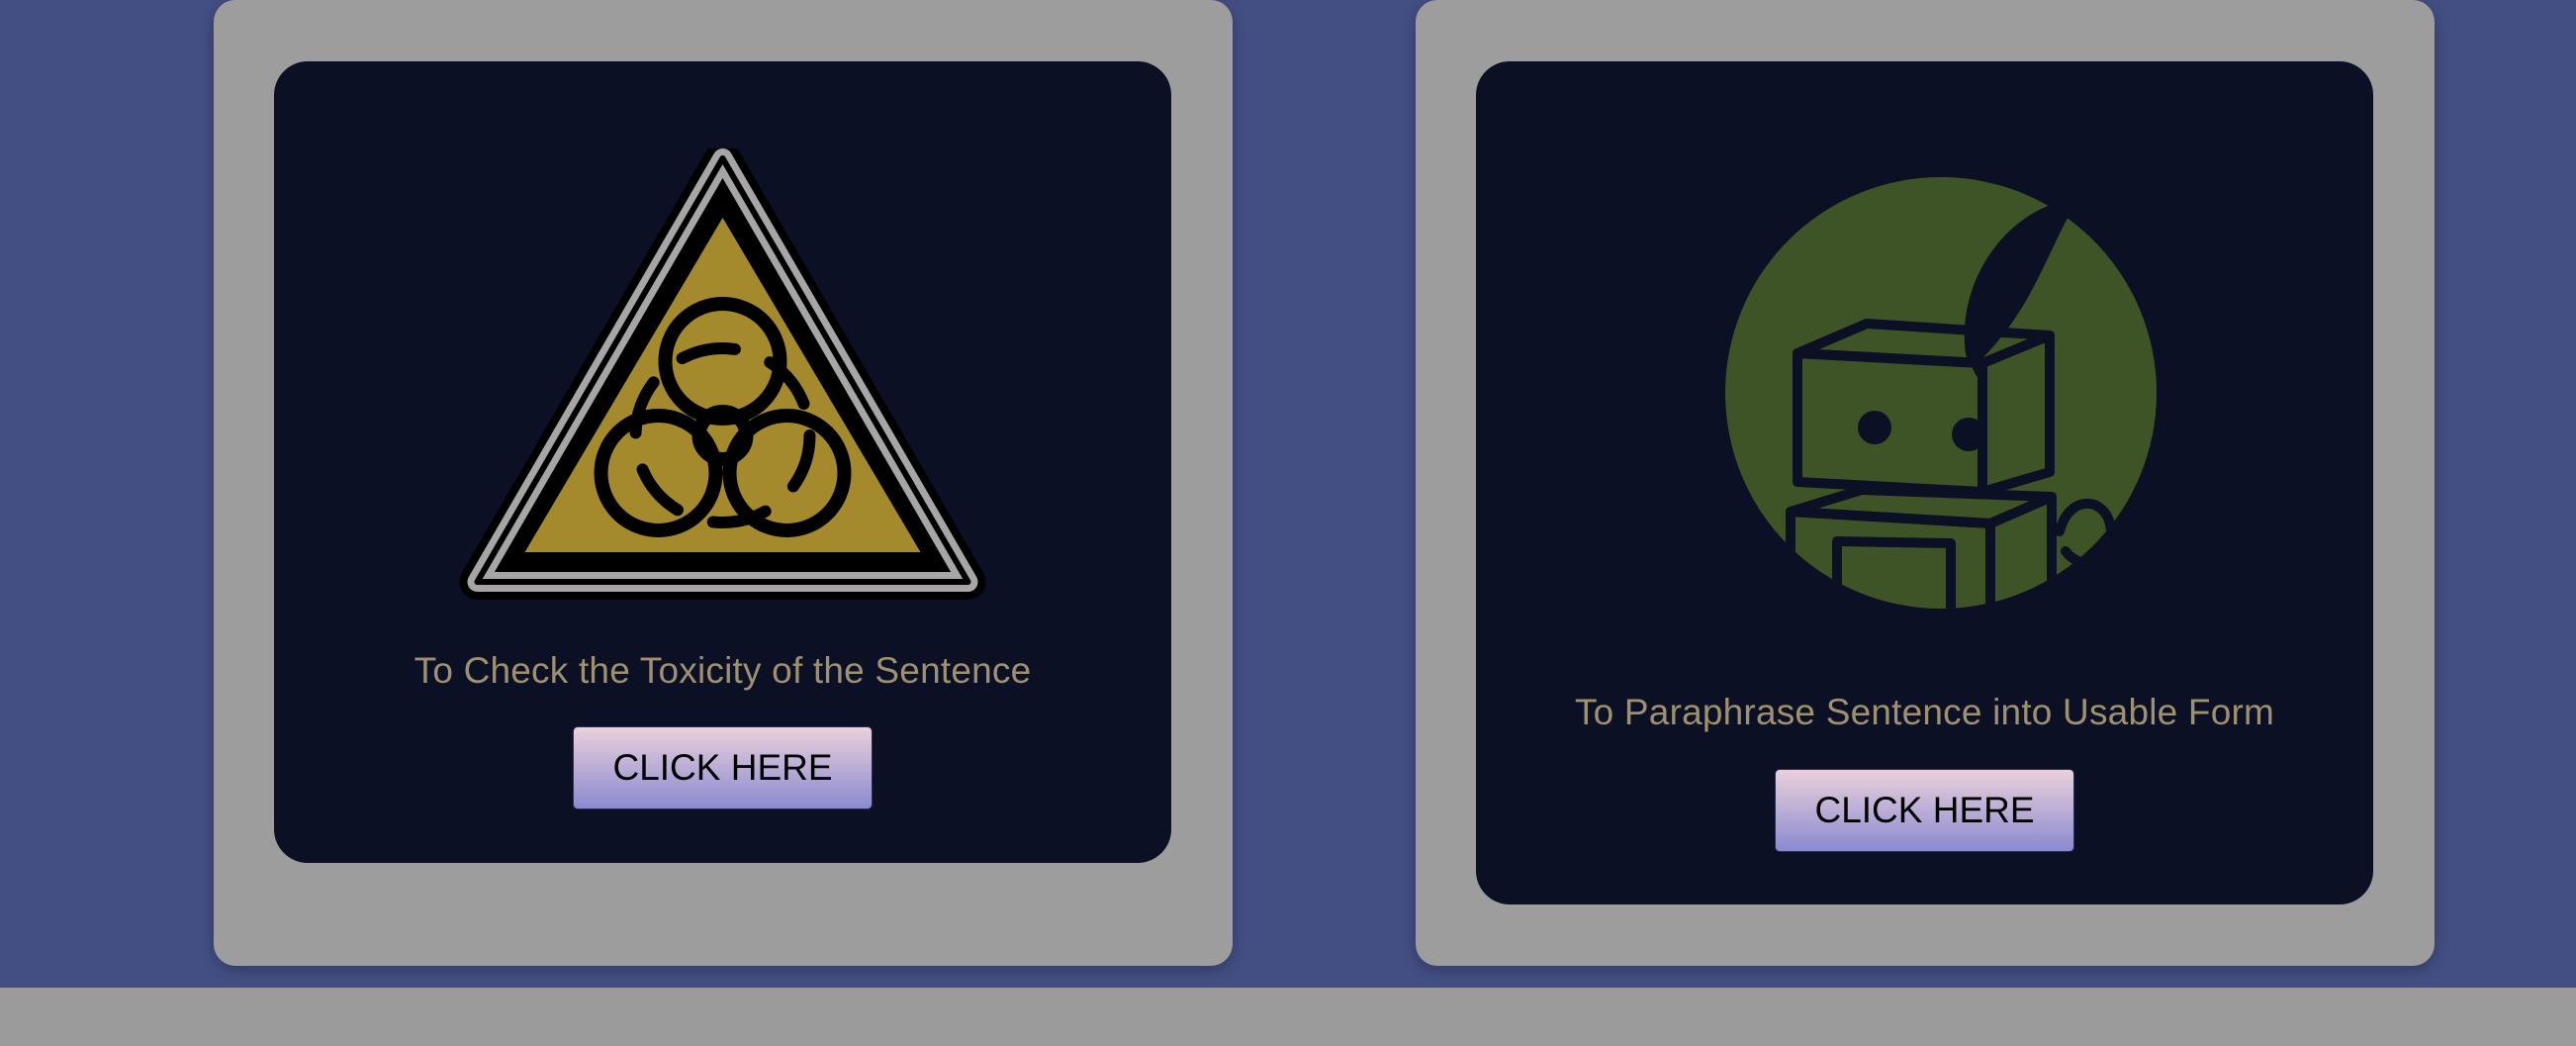  What do you see at coordinates (722, 374) in the screenshot?
I see `biohazard-warning-icon` at bounding box center [722, 374].